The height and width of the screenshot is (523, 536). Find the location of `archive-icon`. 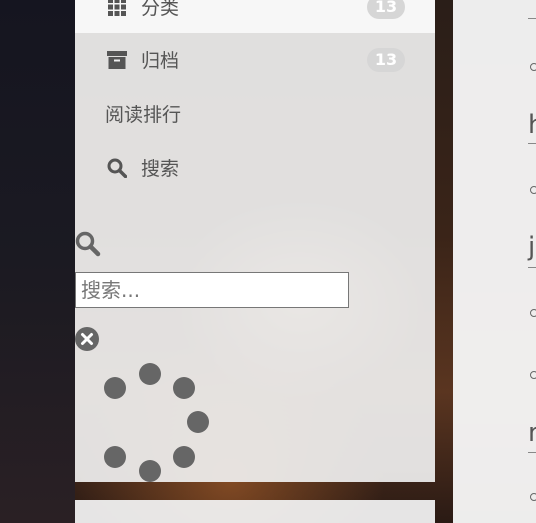

archive-icon is located at coordinates (117, 60).